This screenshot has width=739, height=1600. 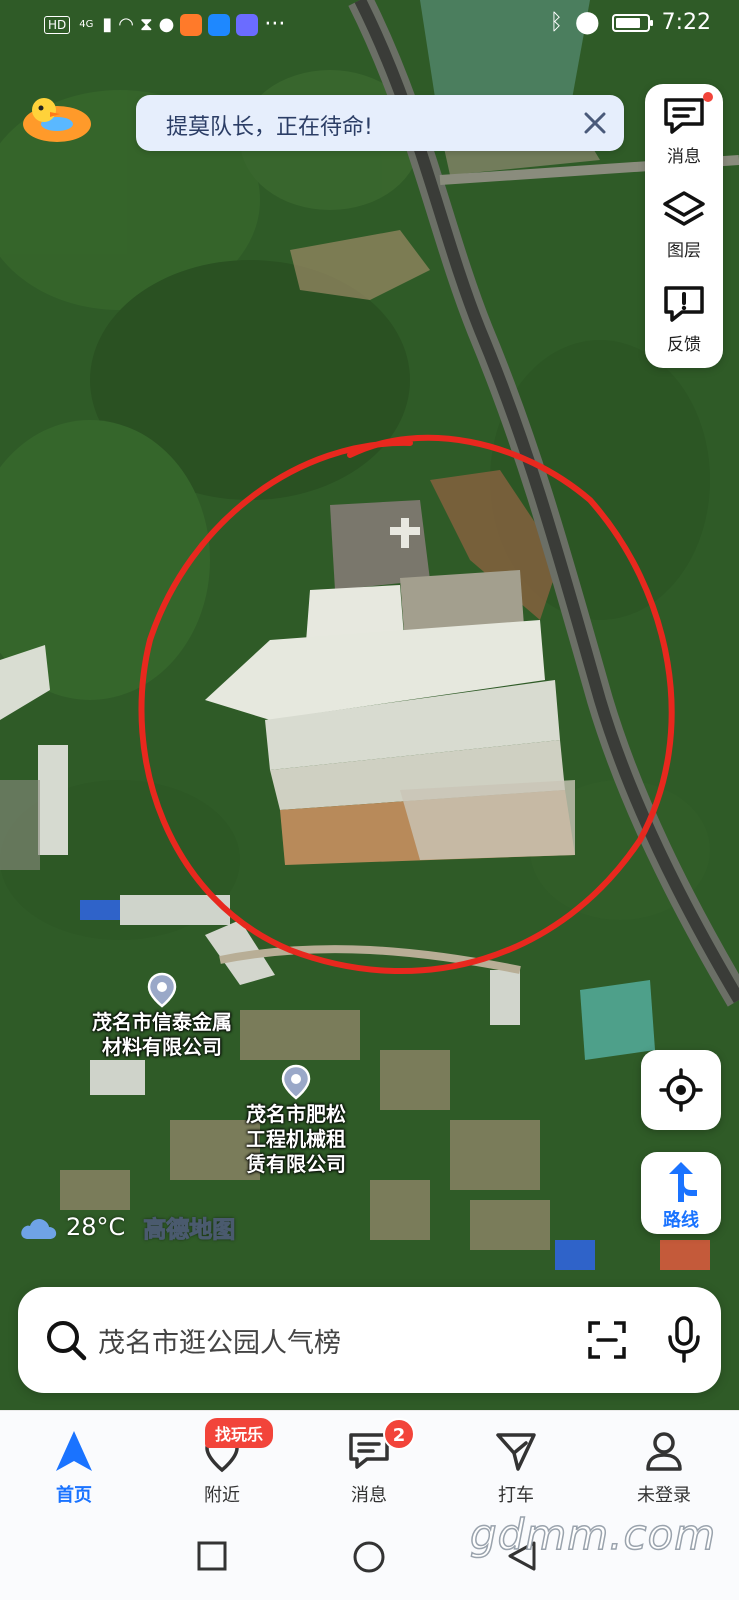 I want to click on microphone-icon, so click(x=684, y=1340).